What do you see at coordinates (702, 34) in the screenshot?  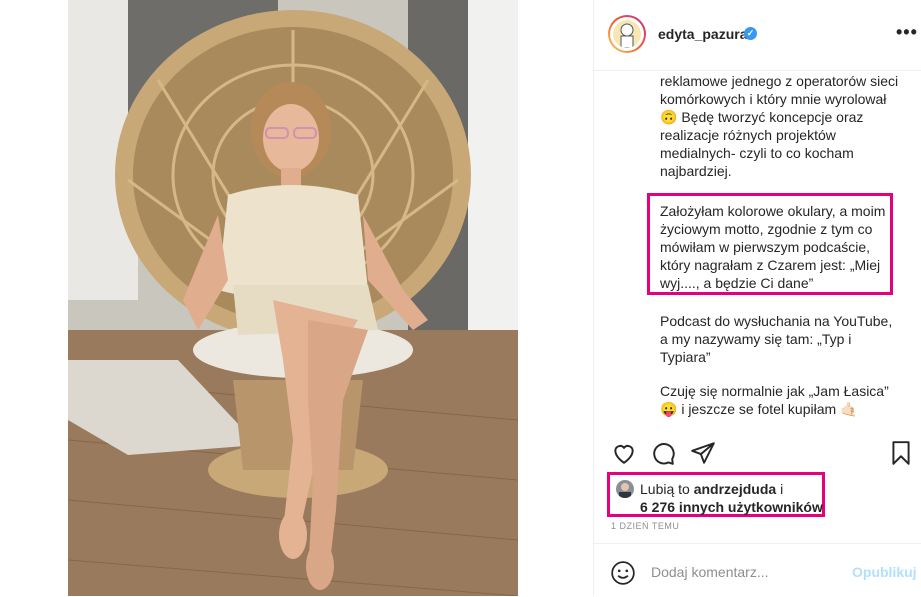 I see `author-username: edyta_pazura` at bounding box center [702, 34].